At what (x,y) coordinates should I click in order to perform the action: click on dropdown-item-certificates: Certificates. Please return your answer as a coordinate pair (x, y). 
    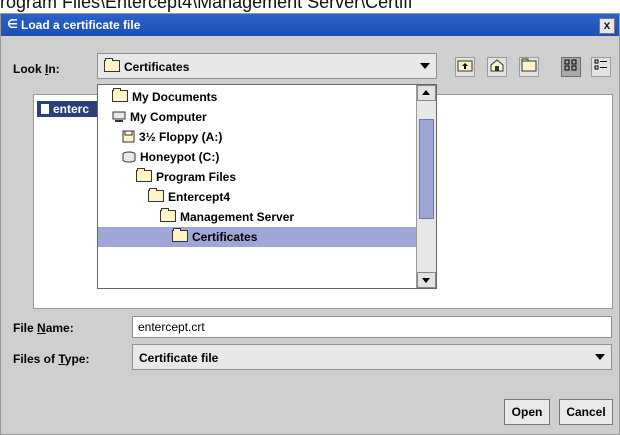
    Looking at the image, I should click on (257, 237).